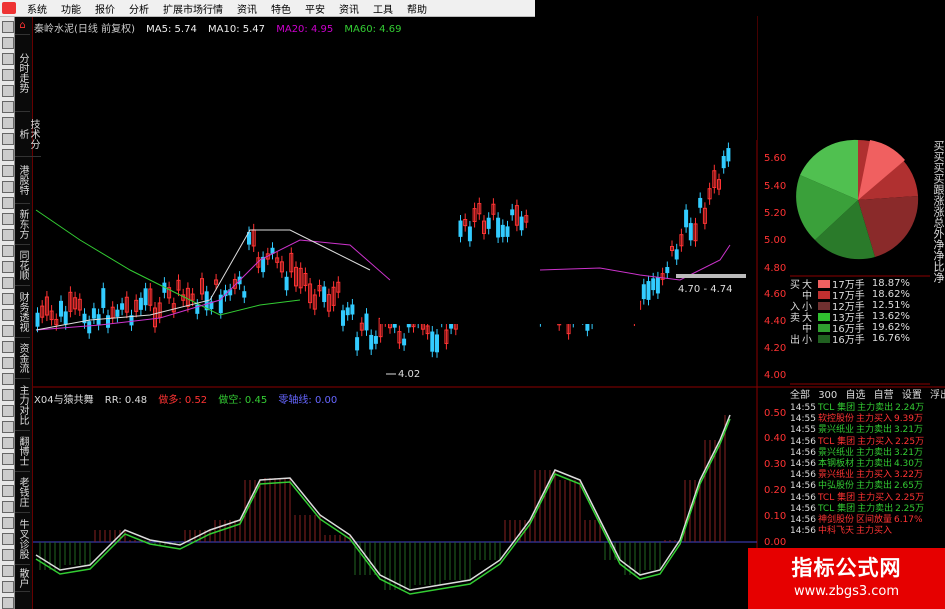 The image size is (945, 609). Describe the element at coordinates (775, 348) in the screenshot. I see `price-tick: 4.20` at that location.